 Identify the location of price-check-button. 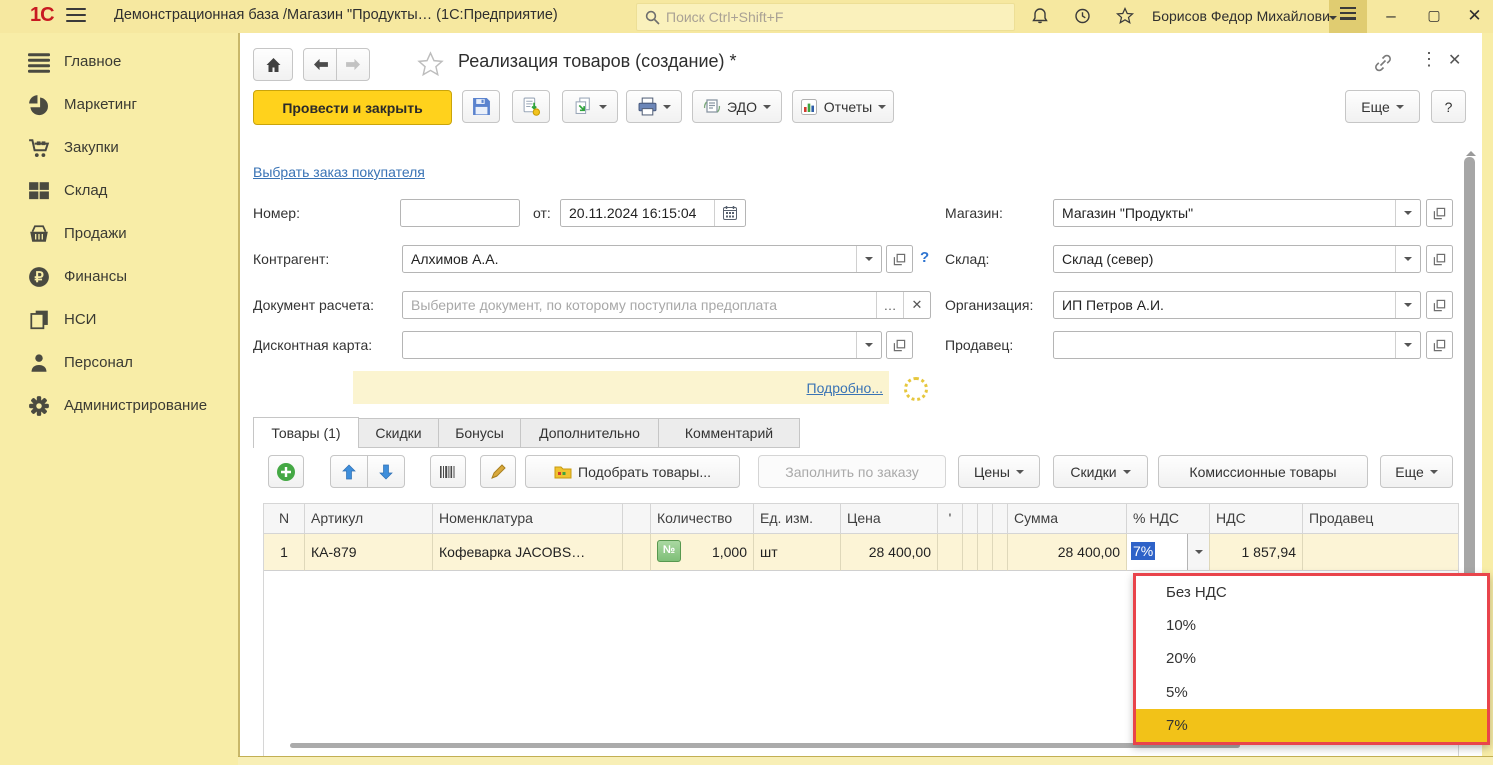
(498, 471).